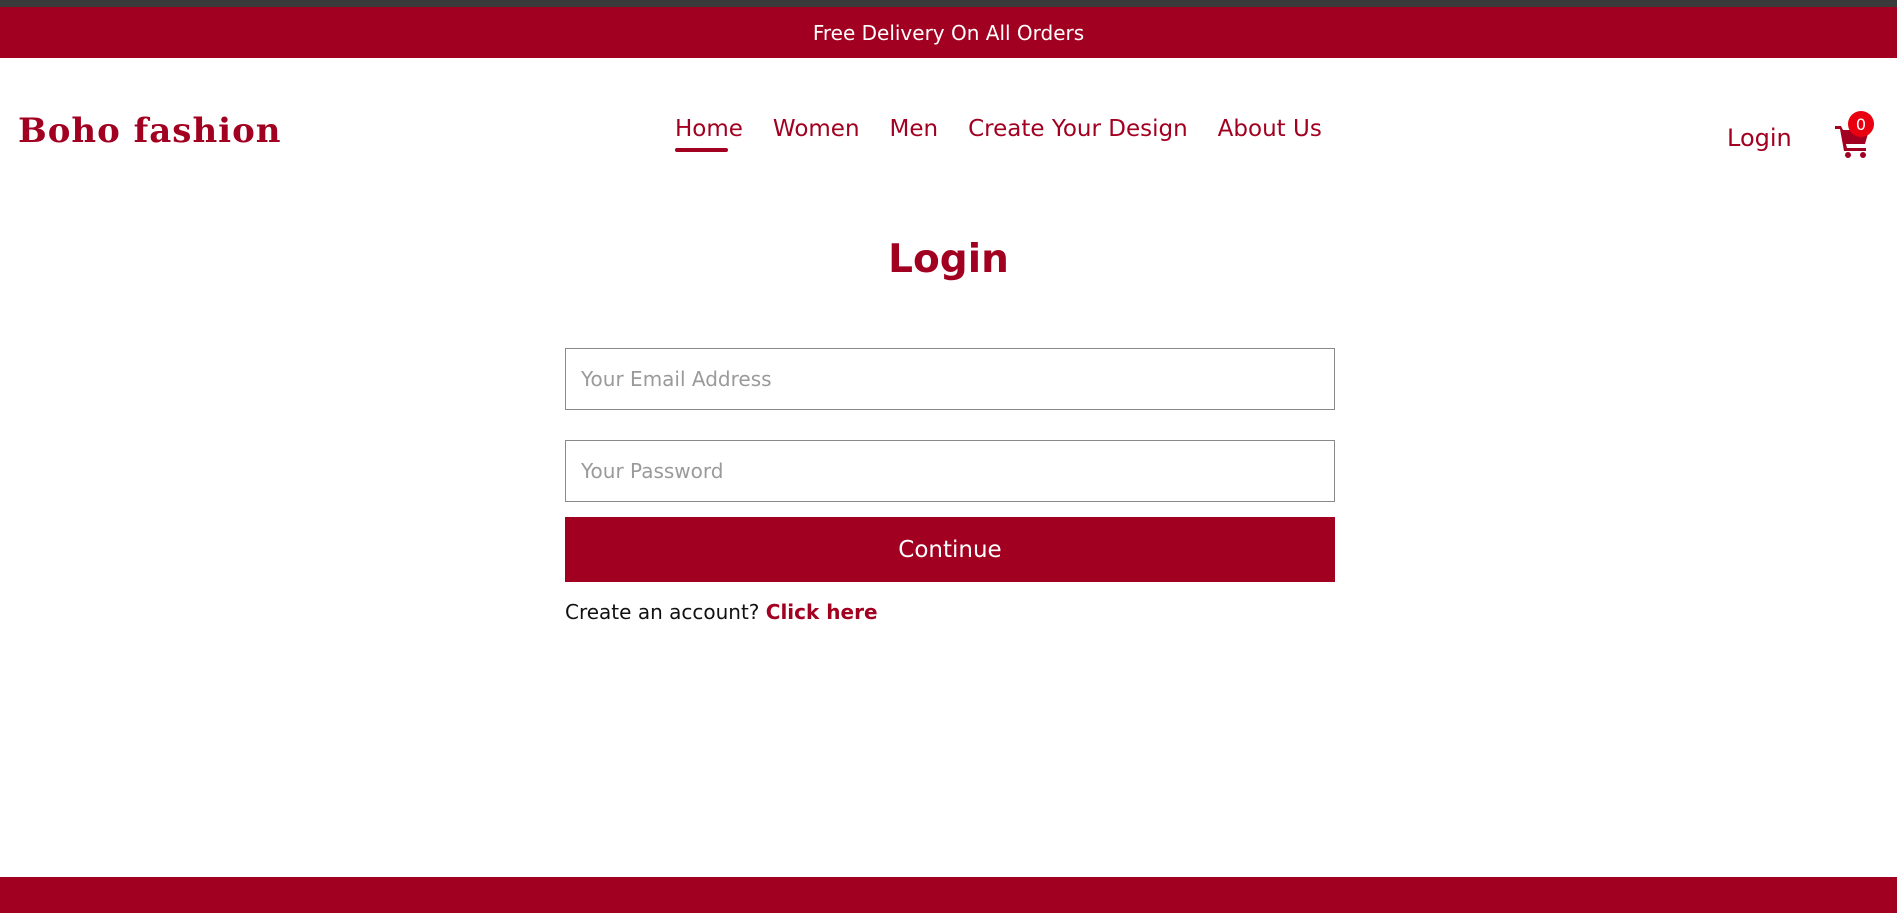 The image size is (1897, 913). Describe the element at coordinates (816, 133) in the screenshot. I see `nav-item-women: Women` at that location.